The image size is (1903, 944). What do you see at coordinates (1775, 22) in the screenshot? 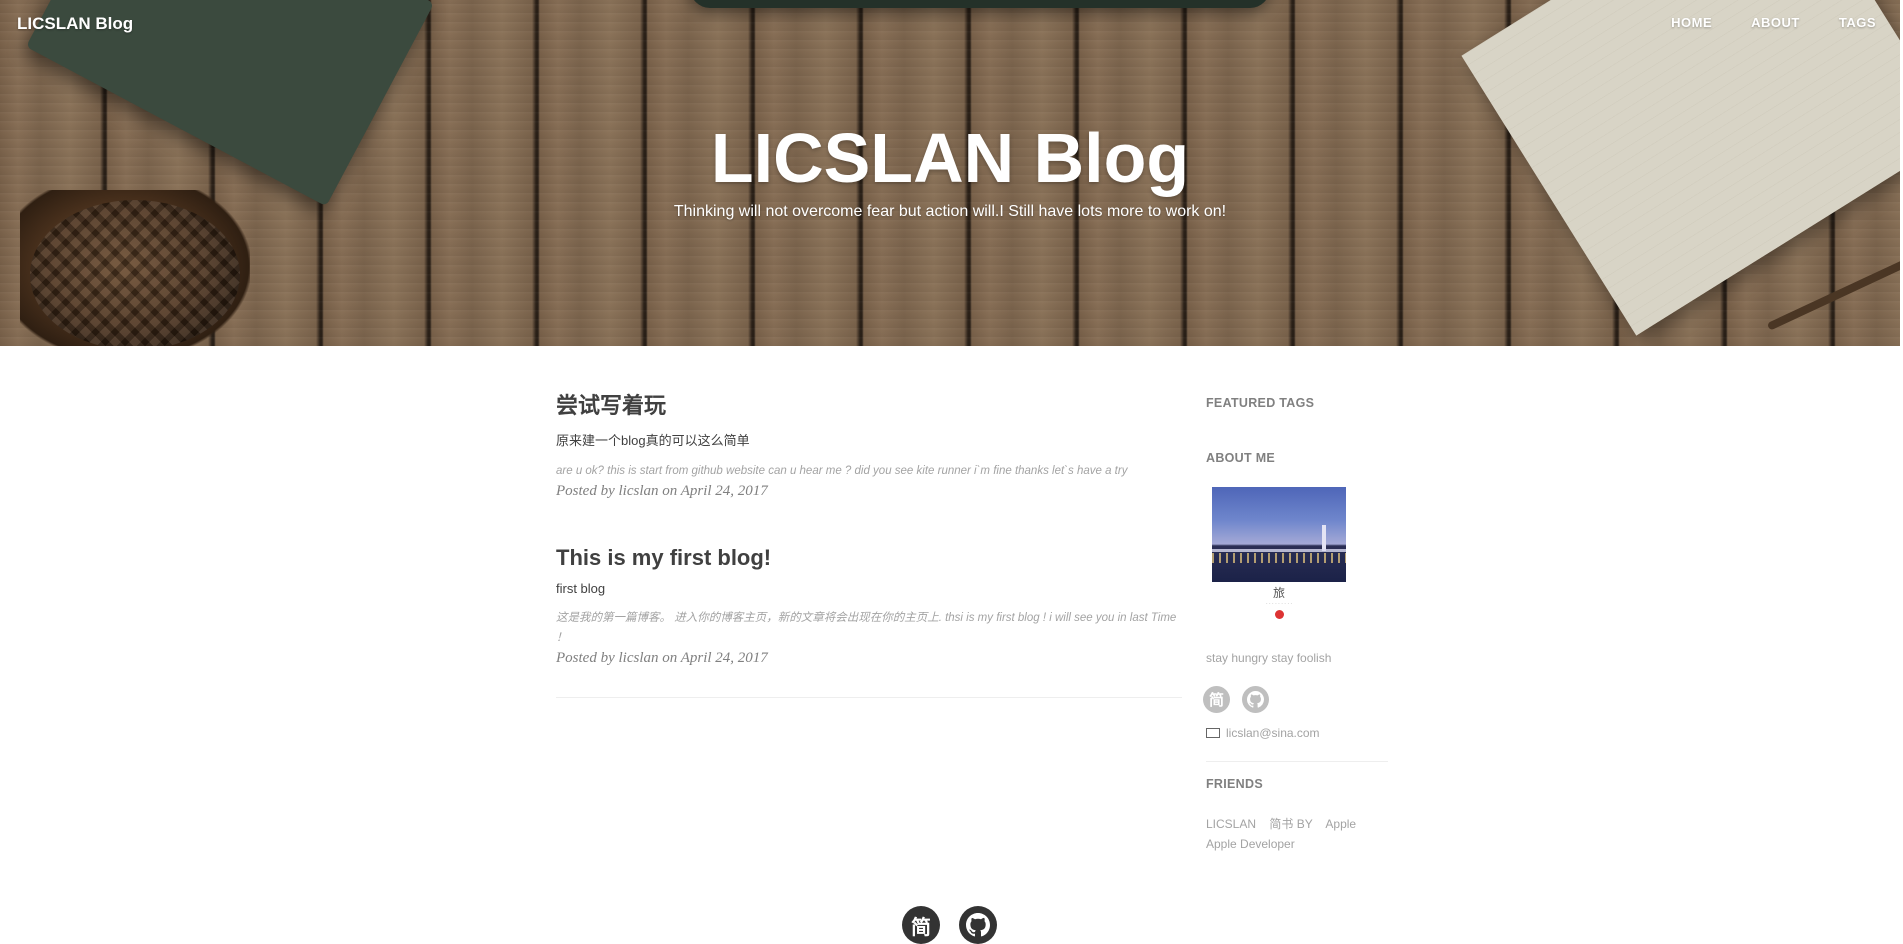
I see `nav-about-link: ABOUT` at bounding box center [1775, 22].